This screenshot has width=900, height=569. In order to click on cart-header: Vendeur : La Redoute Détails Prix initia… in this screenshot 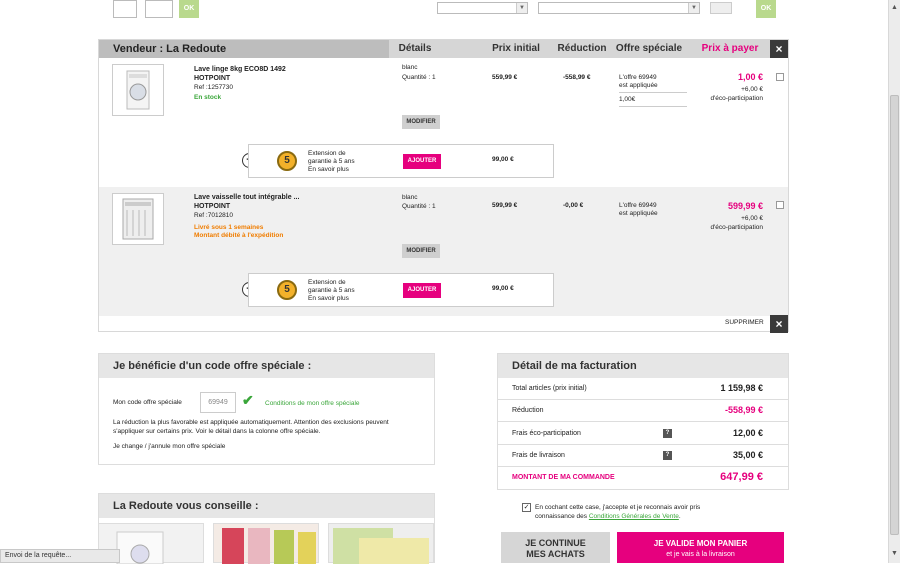, I will do `click(443, 49)`.